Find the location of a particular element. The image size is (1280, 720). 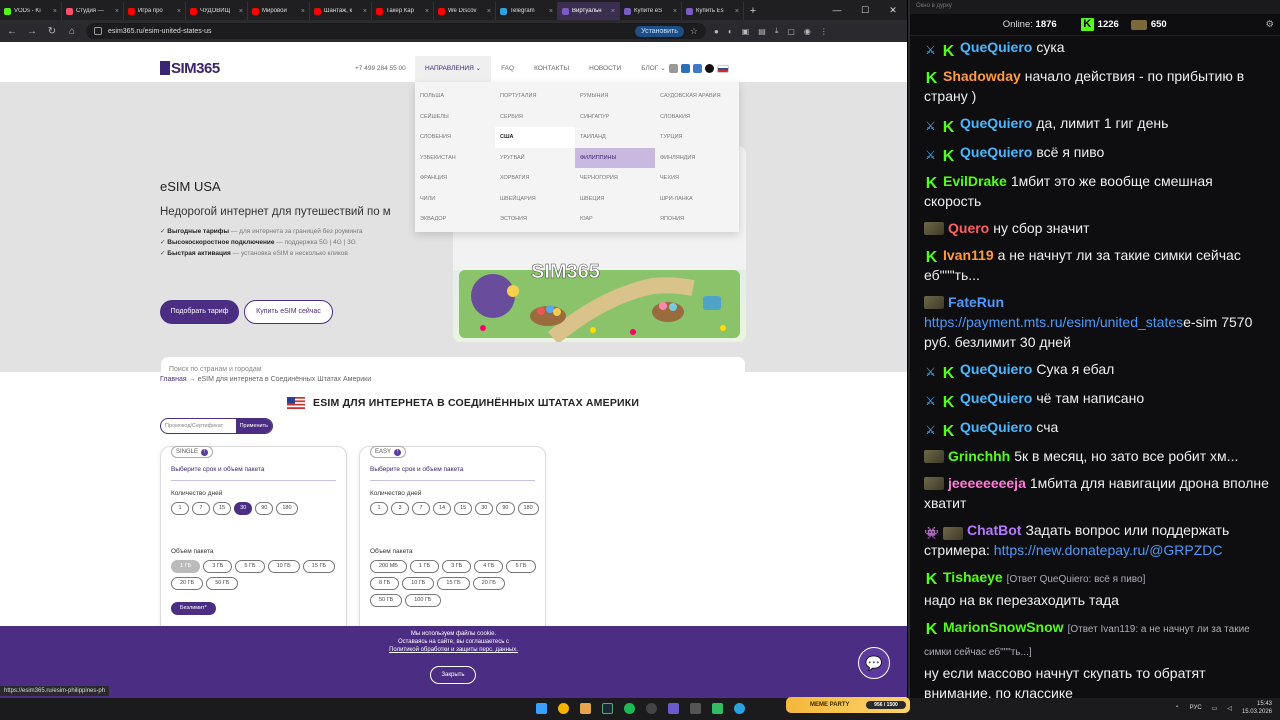

days-option: 3 is located at coordinates (400, 508).